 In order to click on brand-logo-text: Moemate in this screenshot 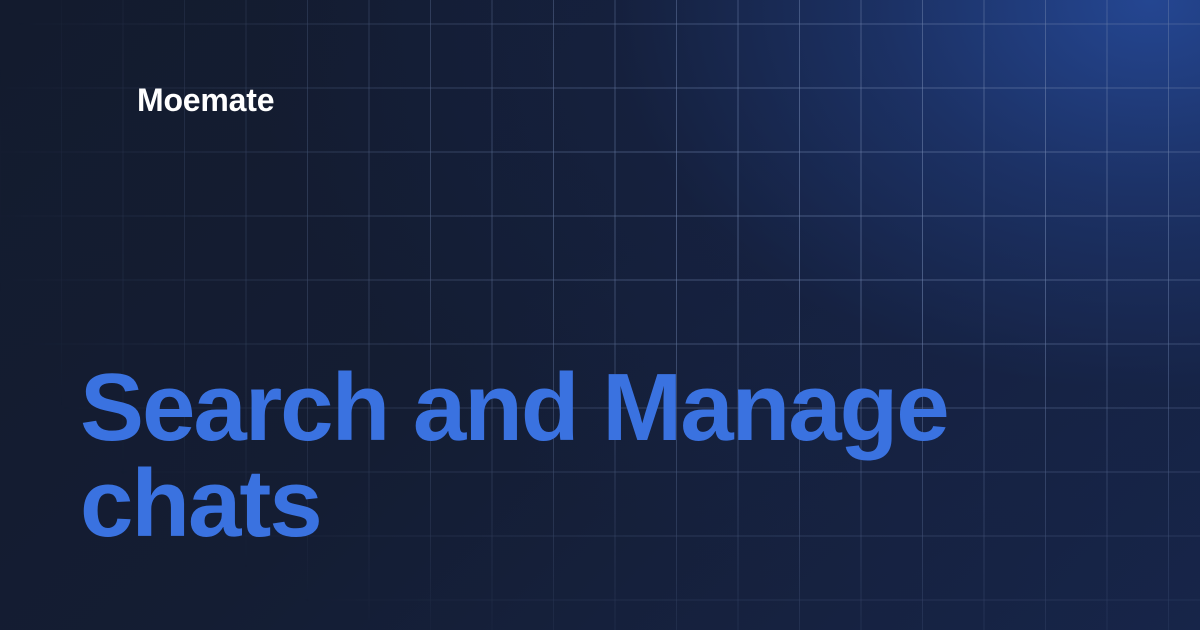, I will do `click(206, 100)`.